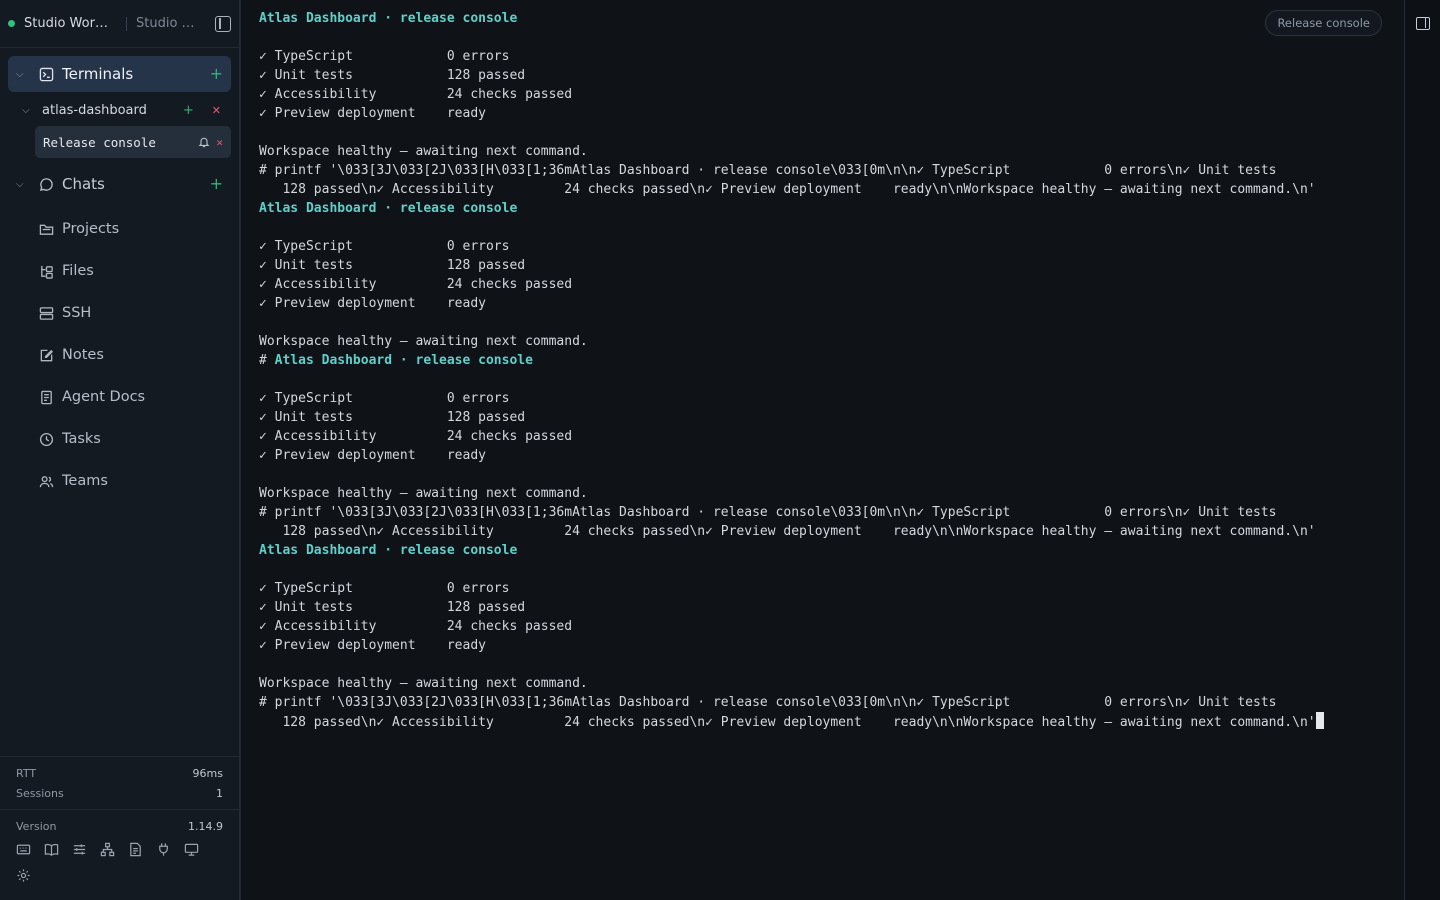 The image size is (1440, 900). I want to click on version-row: Version 1.14.9, so click(119, 826).